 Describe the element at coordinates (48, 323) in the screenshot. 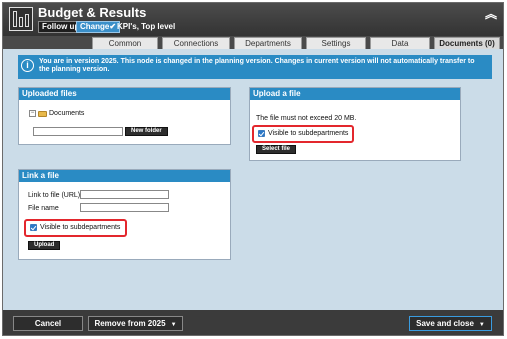

I see `cancel-button: Cancel` at that location.